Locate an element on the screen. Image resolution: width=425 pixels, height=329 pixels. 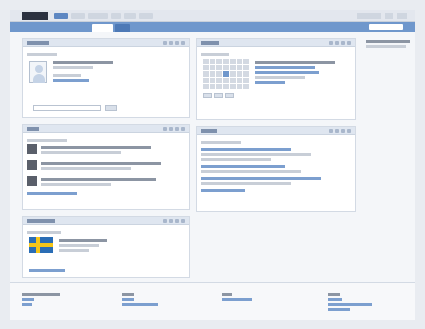
blog-body is located at coordinates (106, 171).